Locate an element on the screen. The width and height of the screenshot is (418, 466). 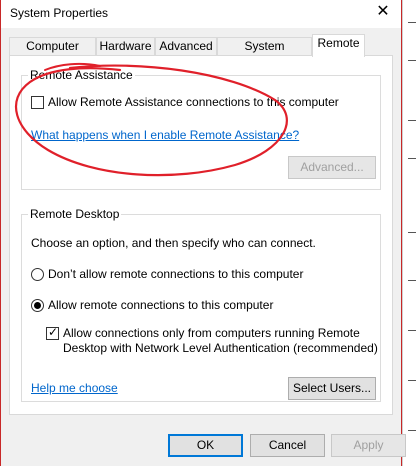
tab-computer-name: Computer Name is located at coordinates (52, 53).